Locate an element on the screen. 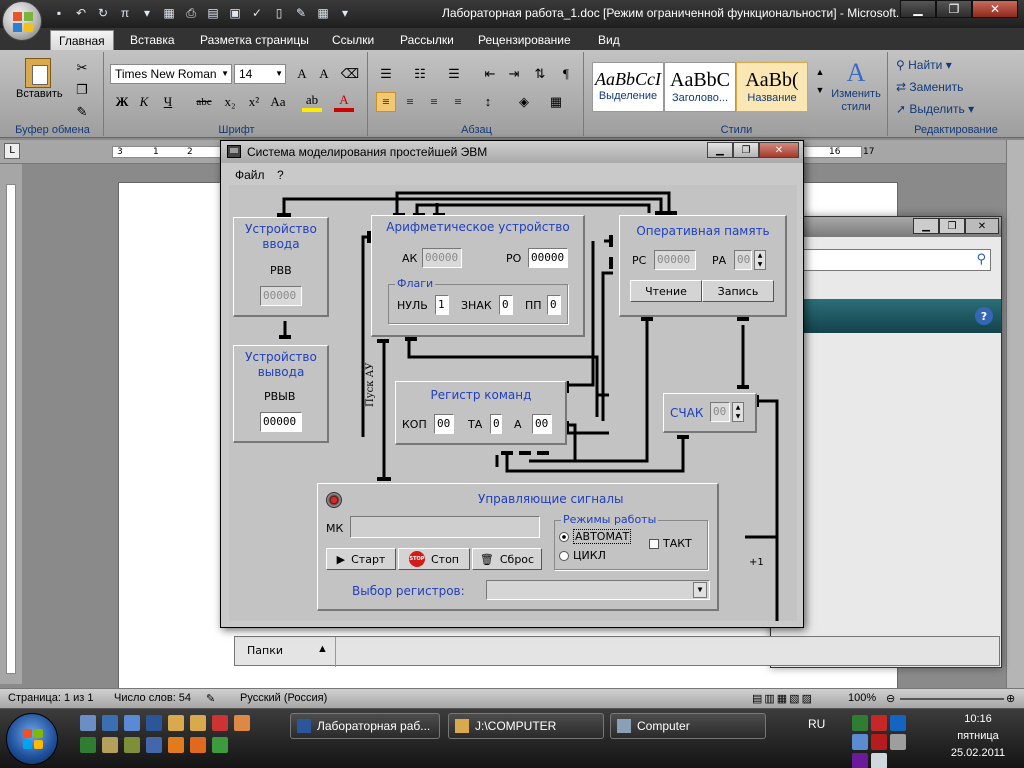  page-icon: ▯ is located at coordinates (279, 13).